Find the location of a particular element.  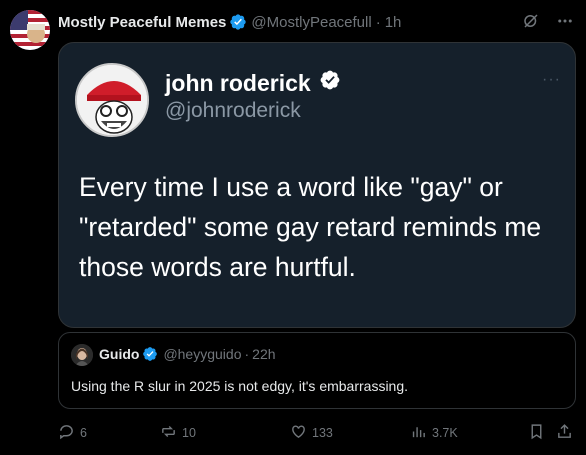

reply-button: 6 is located at coordinates (72, 433).